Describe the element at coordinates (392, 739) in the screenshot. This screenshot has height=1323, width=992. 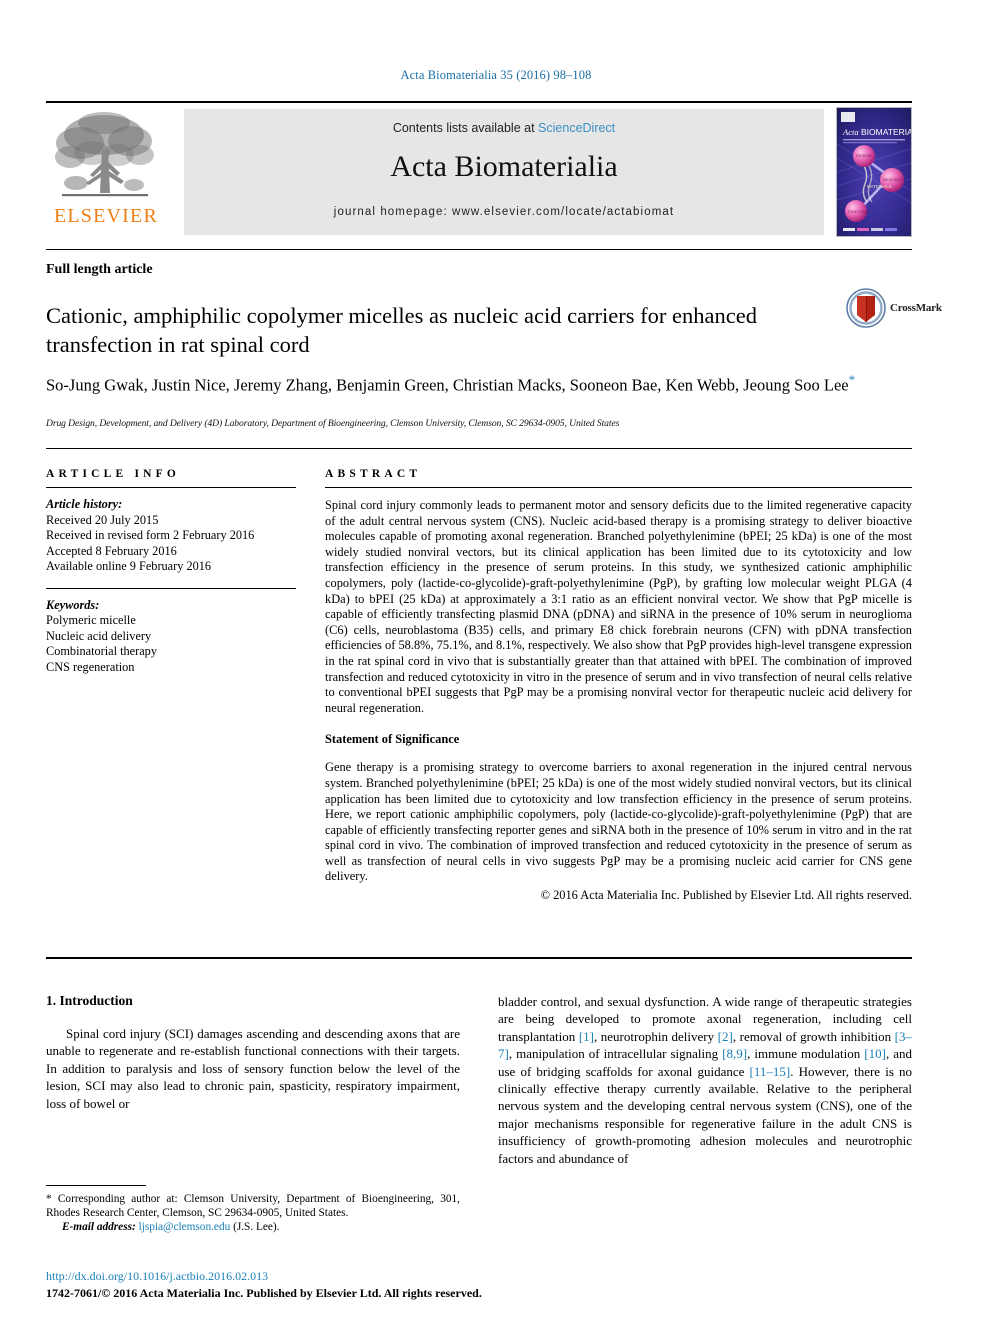
I see `statement-of-significance-heading: Statement of Significance` at that location.